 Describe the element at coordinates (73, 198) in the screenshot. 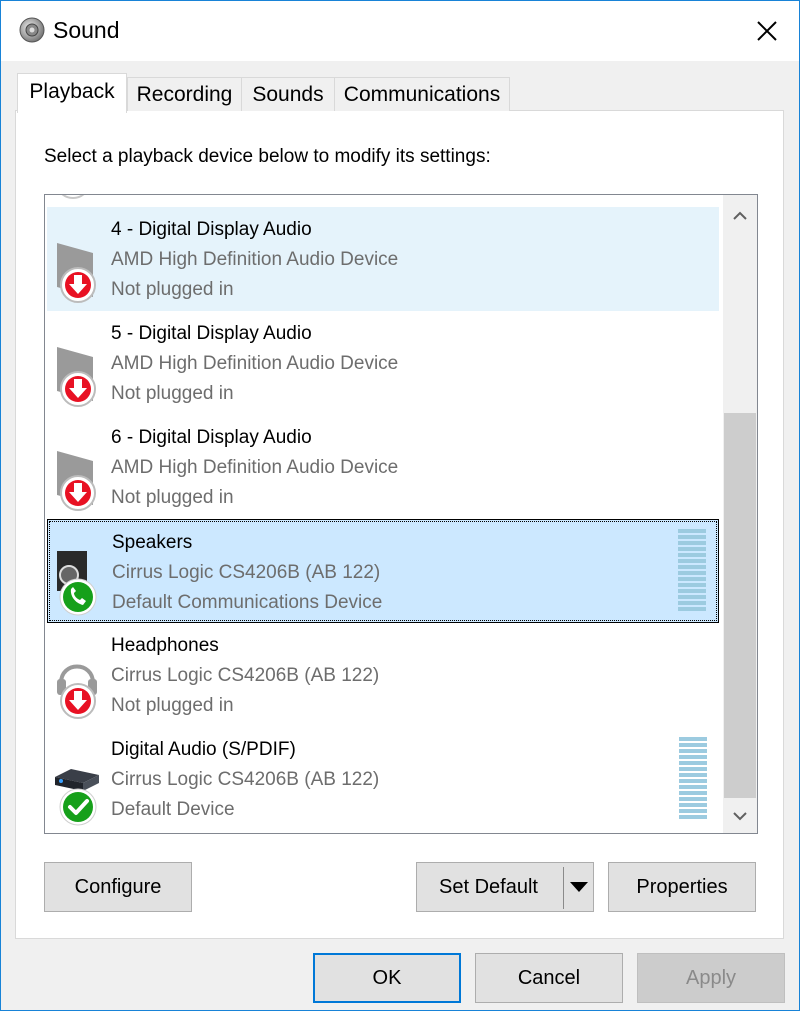

I see `partial-device-icon` at that location.